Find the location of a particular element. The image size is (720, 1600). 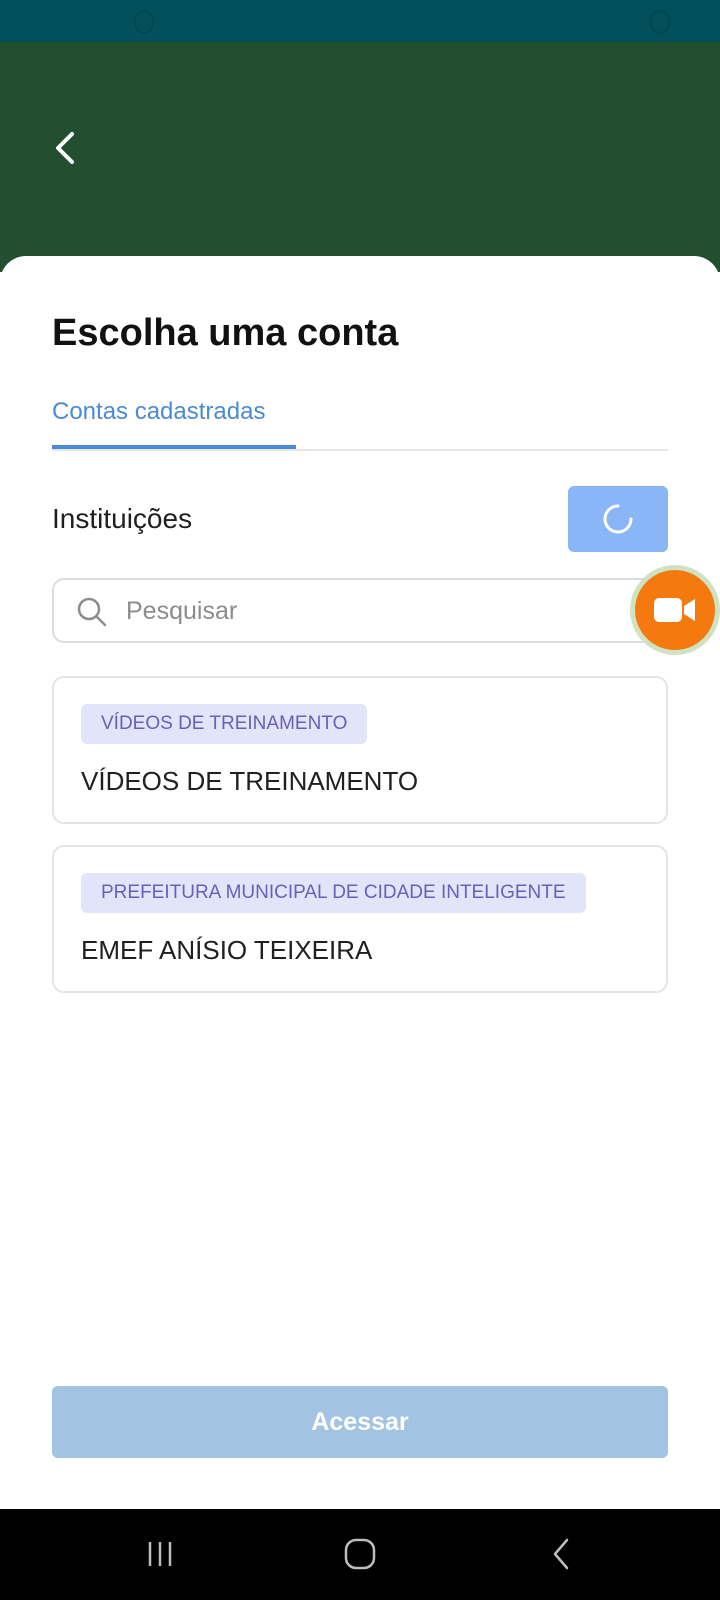

section-label: Instituições is located at coordinates (122, 518).